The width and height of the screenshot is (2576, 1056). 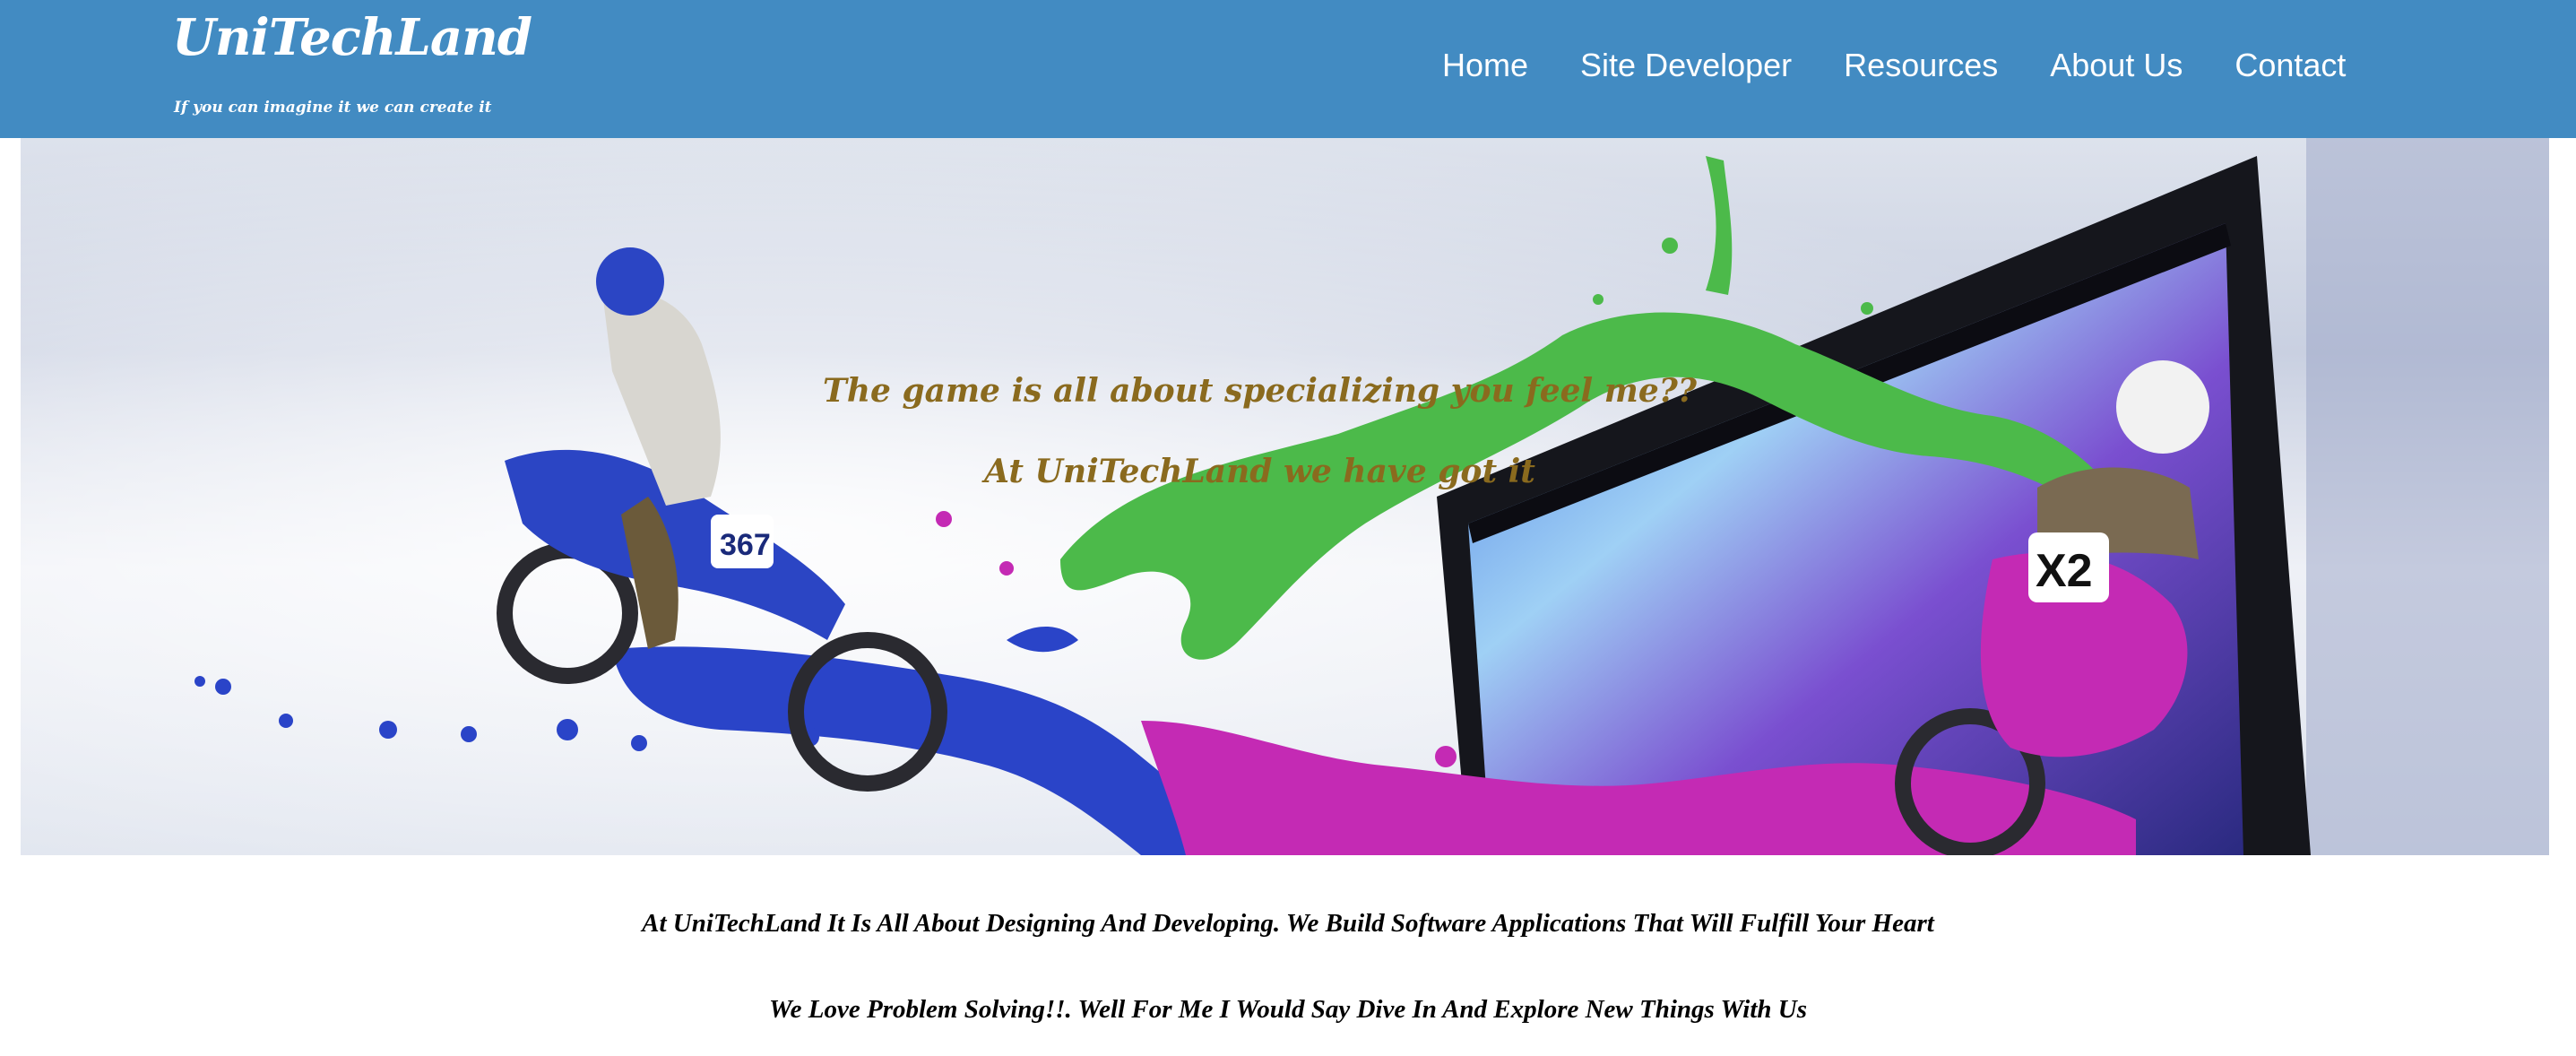 What do you see at coordinates (745, 545) in the screenshot?
I see `left-bike-number: 367` at bounding box center [745, 545].